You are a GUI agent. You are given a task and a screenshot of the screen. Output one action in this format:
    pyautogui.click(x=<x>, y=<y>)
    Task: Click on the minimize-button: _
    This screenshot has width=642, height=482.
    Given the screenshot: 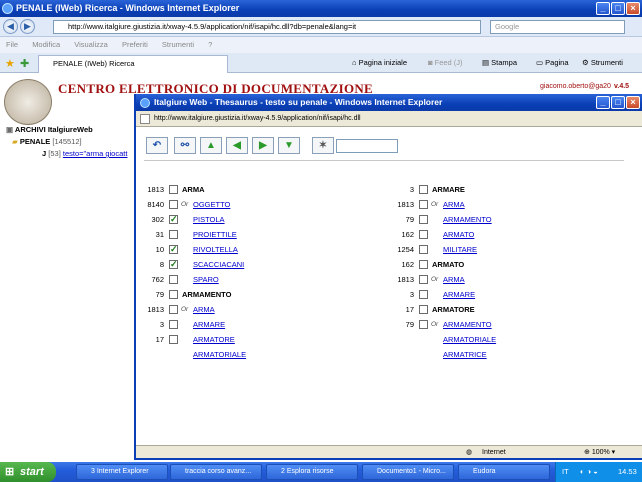 What is the action you would take?
    pyautogui.click(x=603, y=8)
    